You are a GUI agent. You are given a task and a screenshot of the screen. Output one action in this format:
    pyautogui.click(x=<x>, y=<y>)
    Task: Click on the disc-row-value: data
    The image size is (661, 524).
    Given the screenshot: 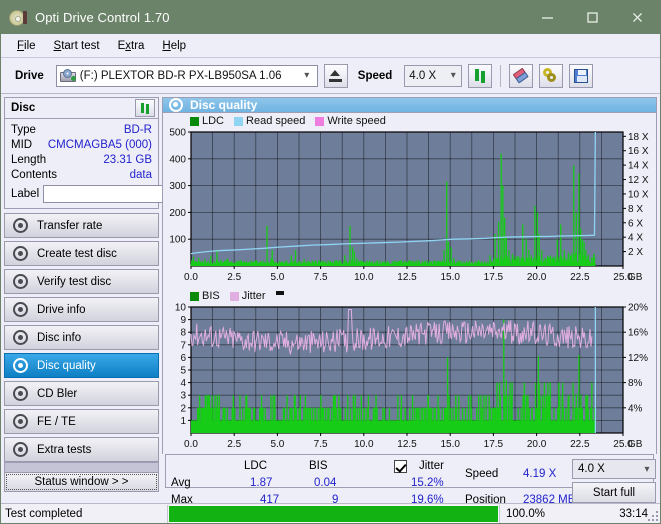 What is the action you would take?
    pyautogui.click(x=140, y=174)
    